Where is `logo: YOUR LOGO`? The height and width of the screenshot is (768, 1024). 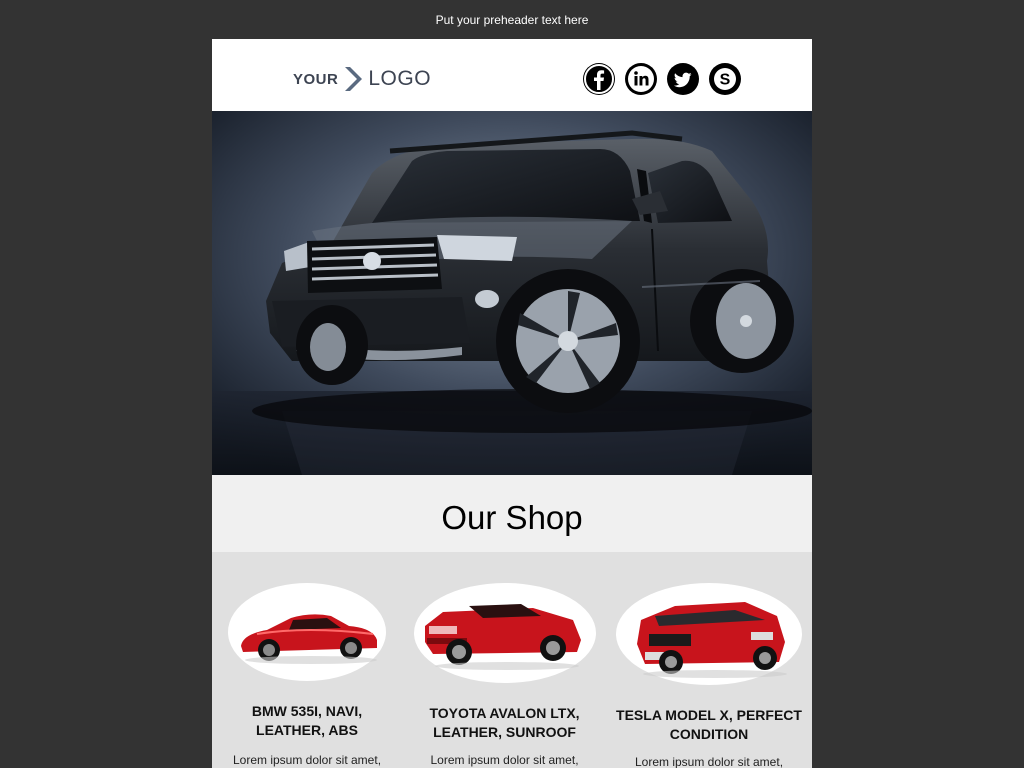
logo: YOUR LOGO is located at coordinates (362, 79).